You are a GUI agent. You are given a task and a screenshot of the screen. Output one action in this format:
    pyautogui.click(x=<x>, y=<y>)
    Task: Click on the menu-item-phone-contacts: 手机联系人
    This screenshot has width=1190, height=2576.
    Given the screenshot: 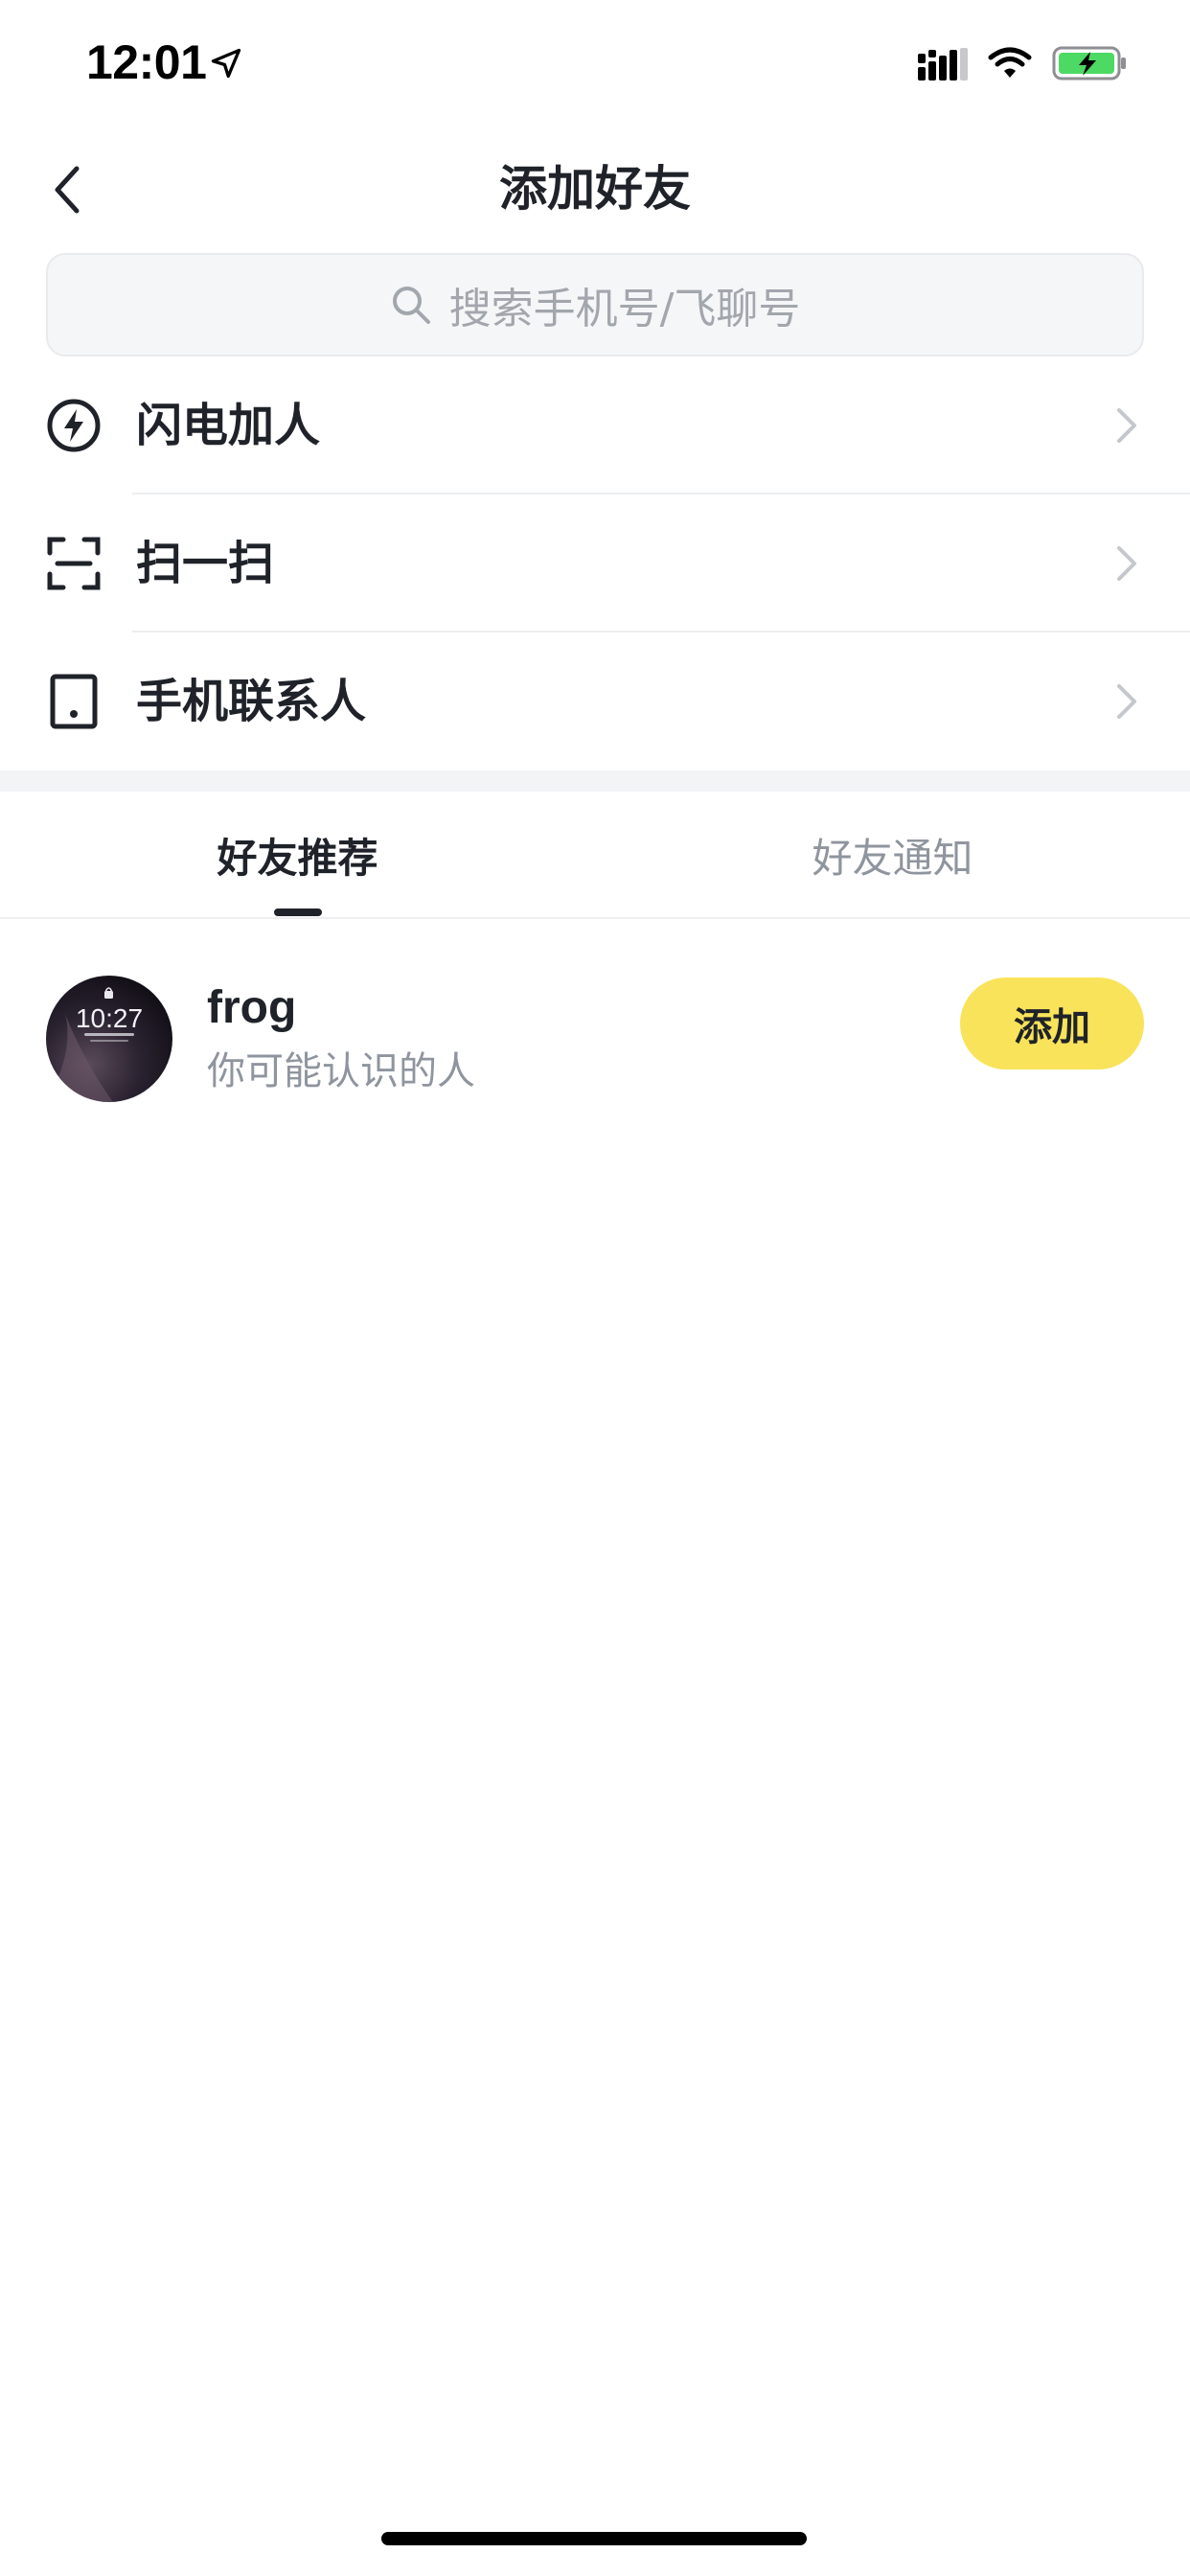 What is the action you would take?
    pyautogui.click(x=595, y=701)
    